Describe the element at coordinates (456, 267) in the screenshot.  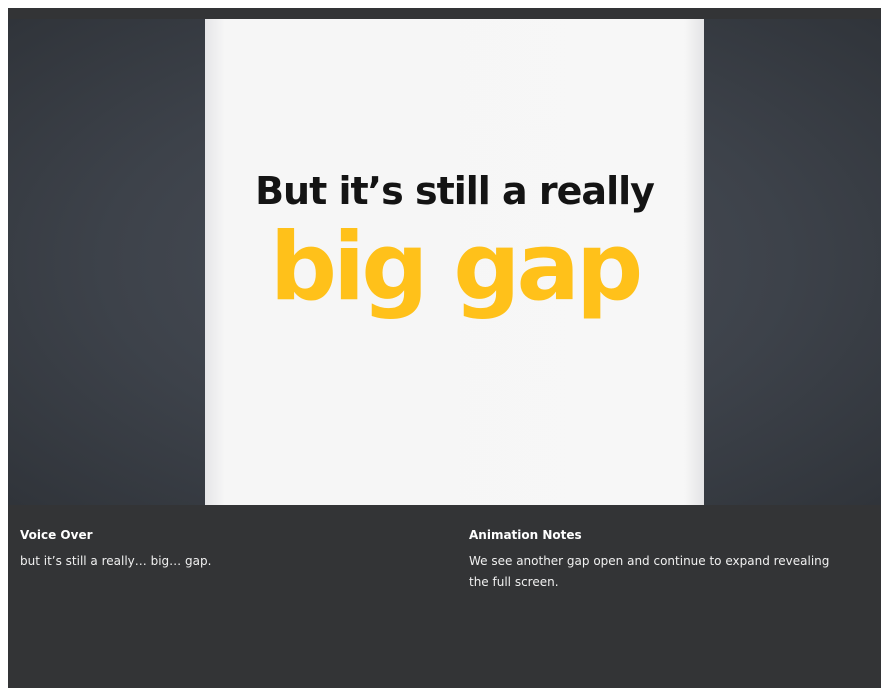
I see `slide-emphasis-text: big gap` at that location.